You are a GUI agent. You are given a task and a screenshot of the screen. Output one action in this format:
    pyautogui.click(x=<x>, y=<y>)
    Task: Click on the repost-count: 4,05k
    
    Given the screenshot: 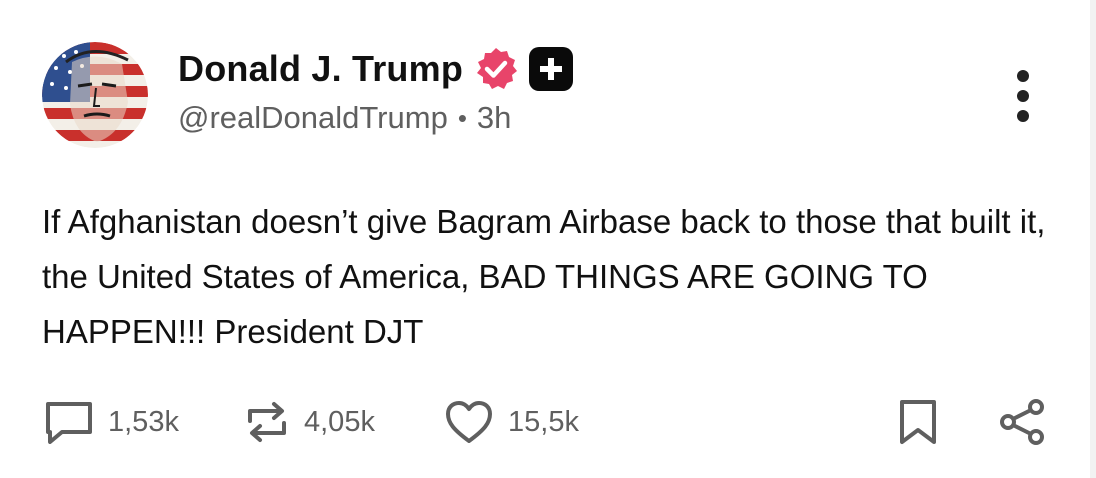 What is the action you would take?
    pyautogui.click(x=339, y=421)
    